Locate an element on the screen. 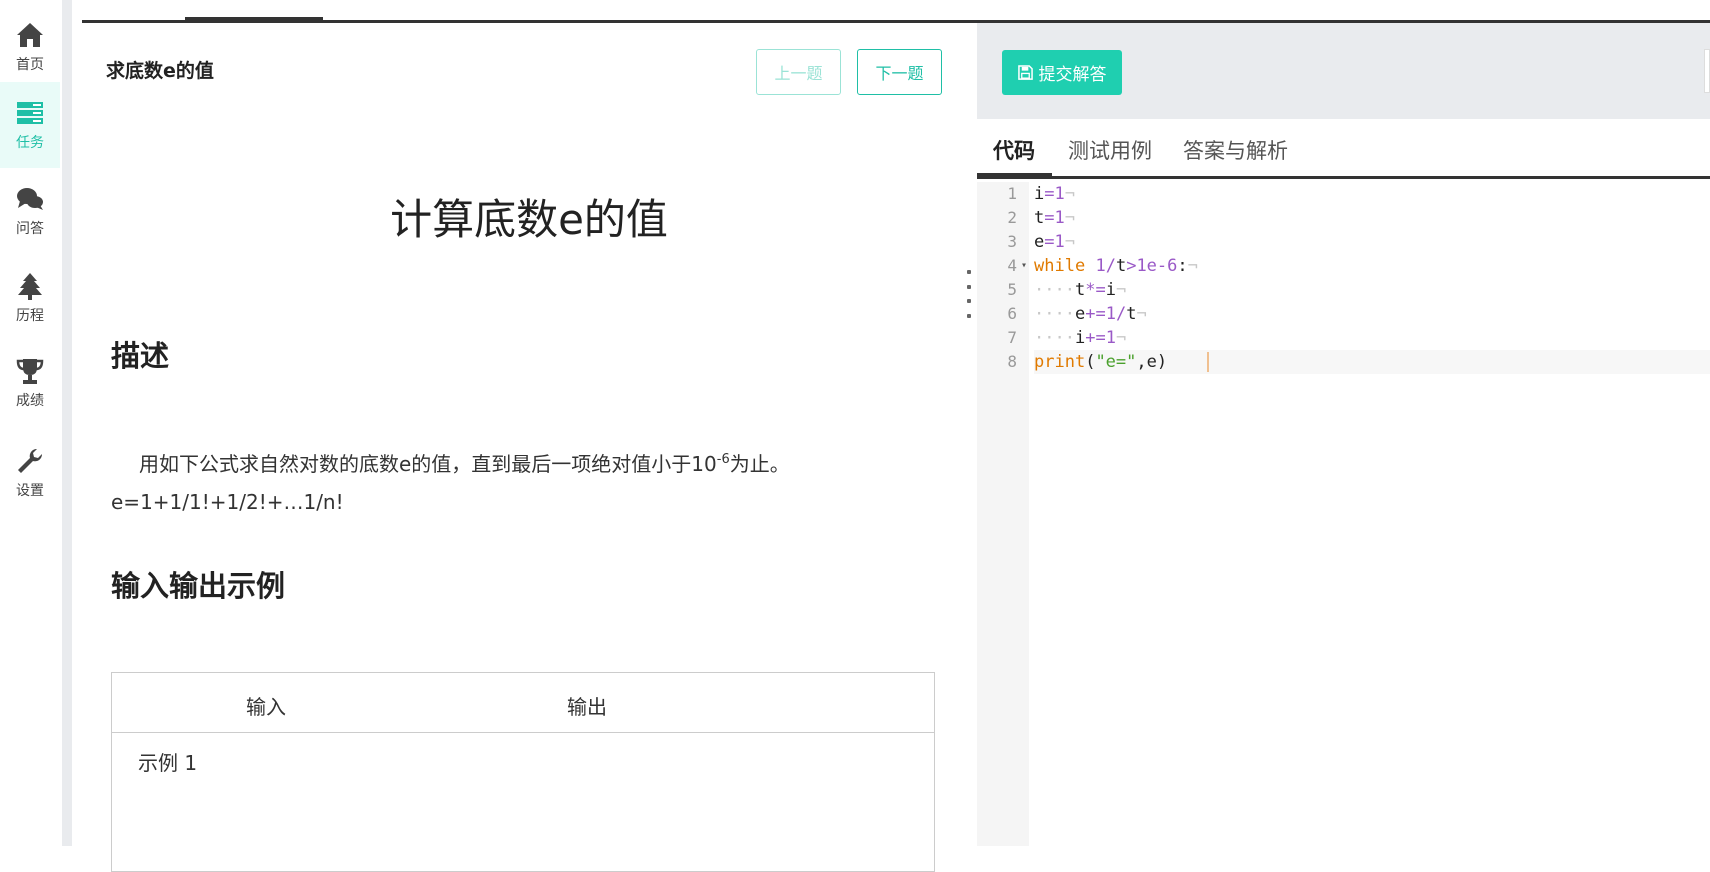  line-number-gutter: 1 2 3 4 5 6 7 8 is located at coordinates (1003, 514).